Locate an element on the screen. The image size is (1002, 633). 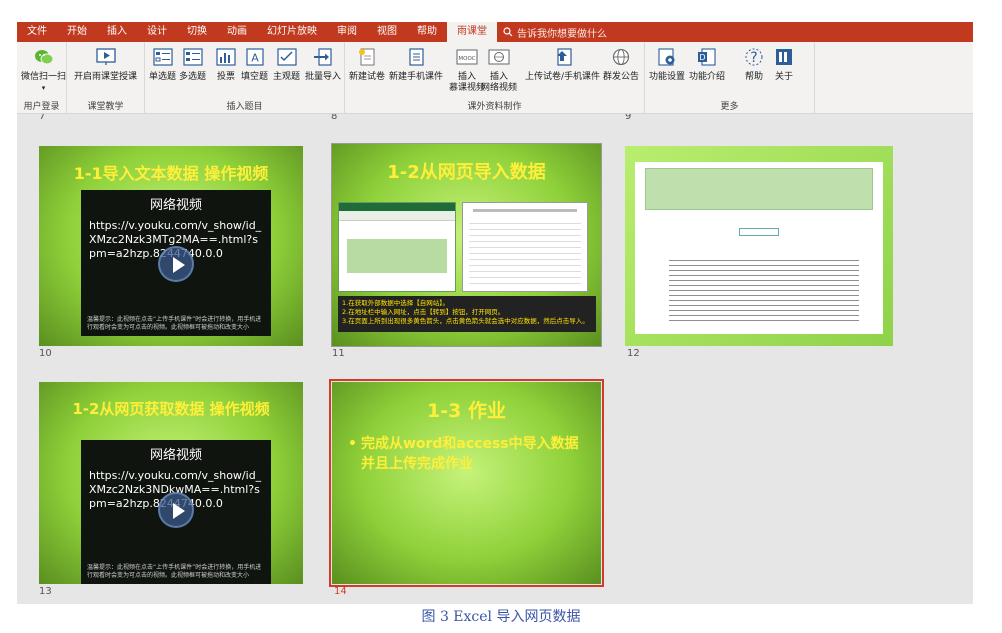
bar-chart-icon is located at coordinates (226, 57).